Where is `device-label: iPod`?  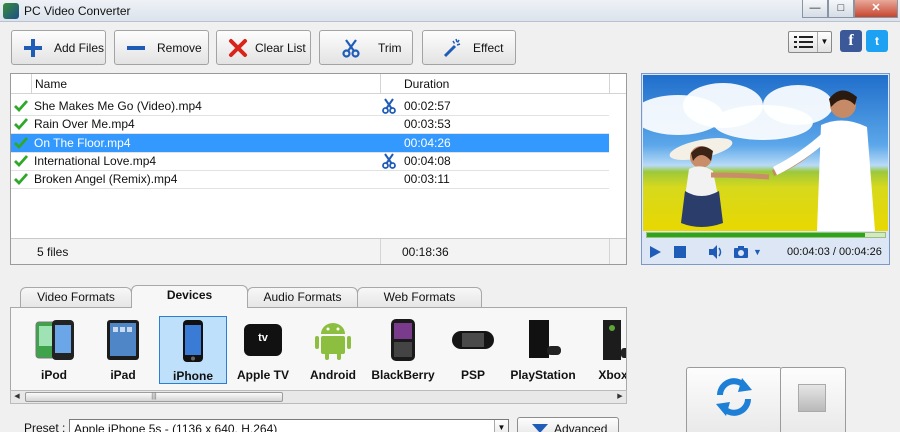 device-label: iPod is located at coordinates (54, 375).